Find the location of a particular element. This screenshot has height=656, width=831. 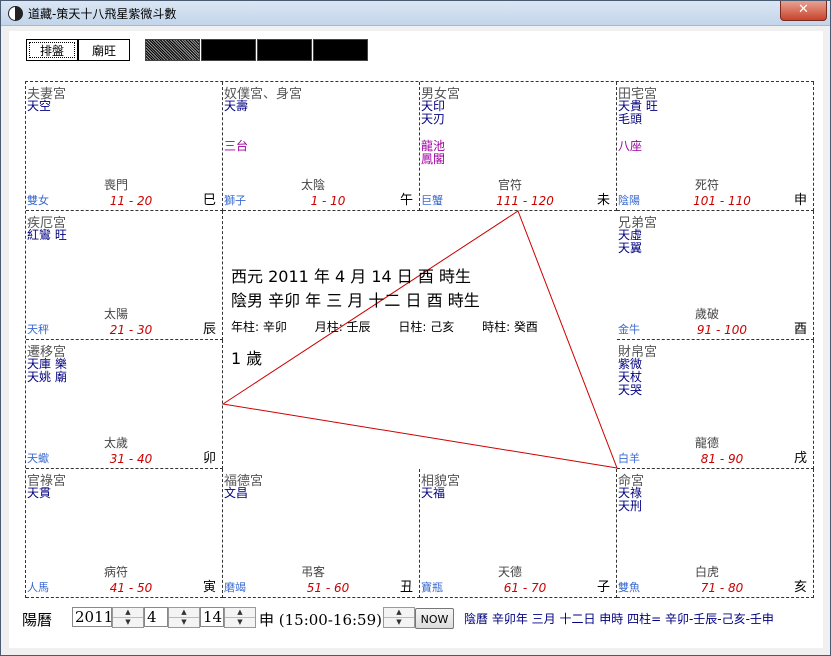

main-stars: 天壽 is located at coordinates (236, 106).